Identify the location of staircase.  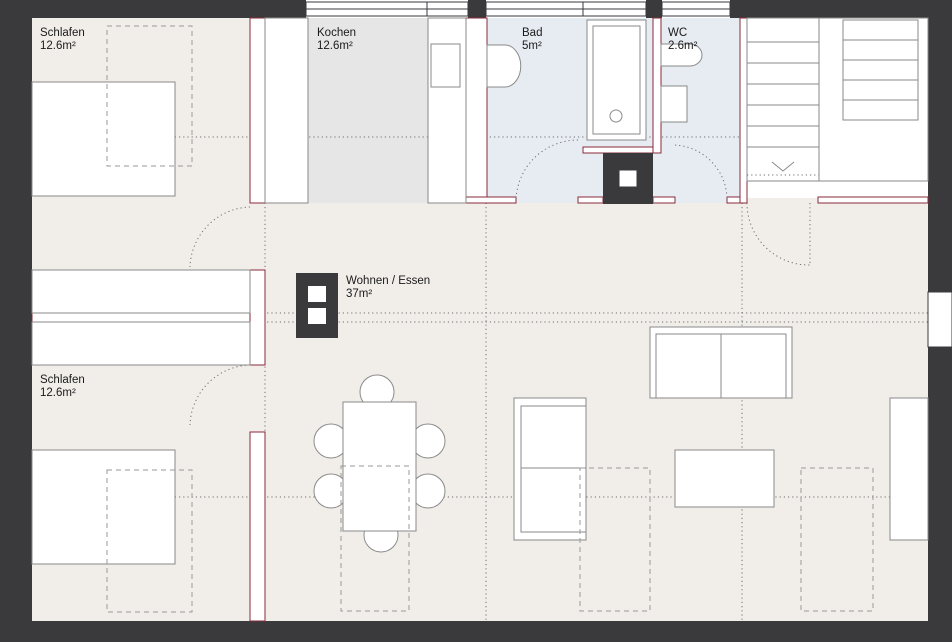
(837, 99).